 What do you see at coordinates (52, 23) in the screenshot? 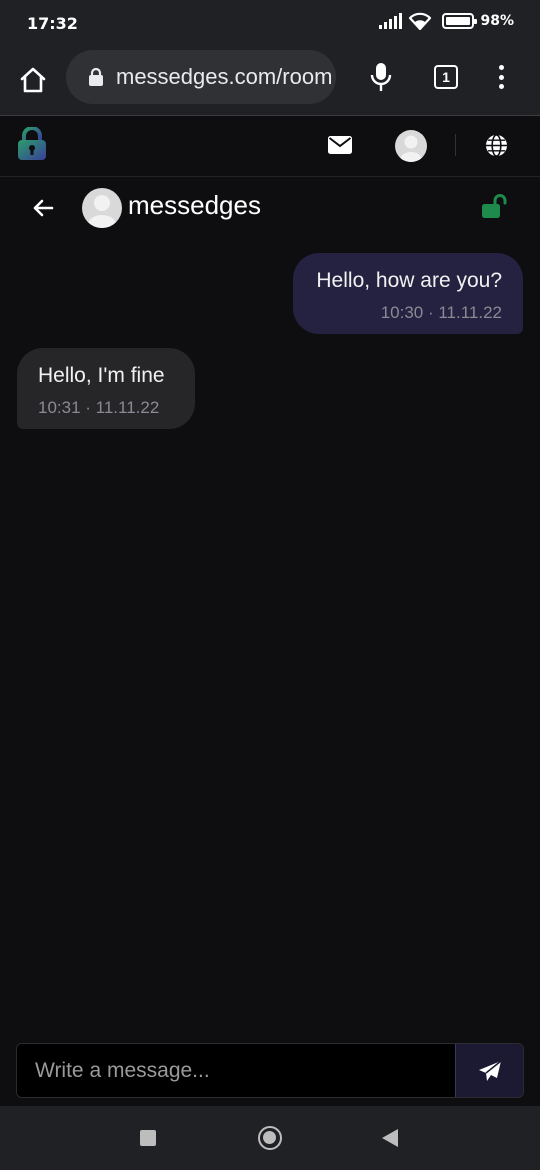
I see `status-time: 17:32` at bounding box center [52, 23].